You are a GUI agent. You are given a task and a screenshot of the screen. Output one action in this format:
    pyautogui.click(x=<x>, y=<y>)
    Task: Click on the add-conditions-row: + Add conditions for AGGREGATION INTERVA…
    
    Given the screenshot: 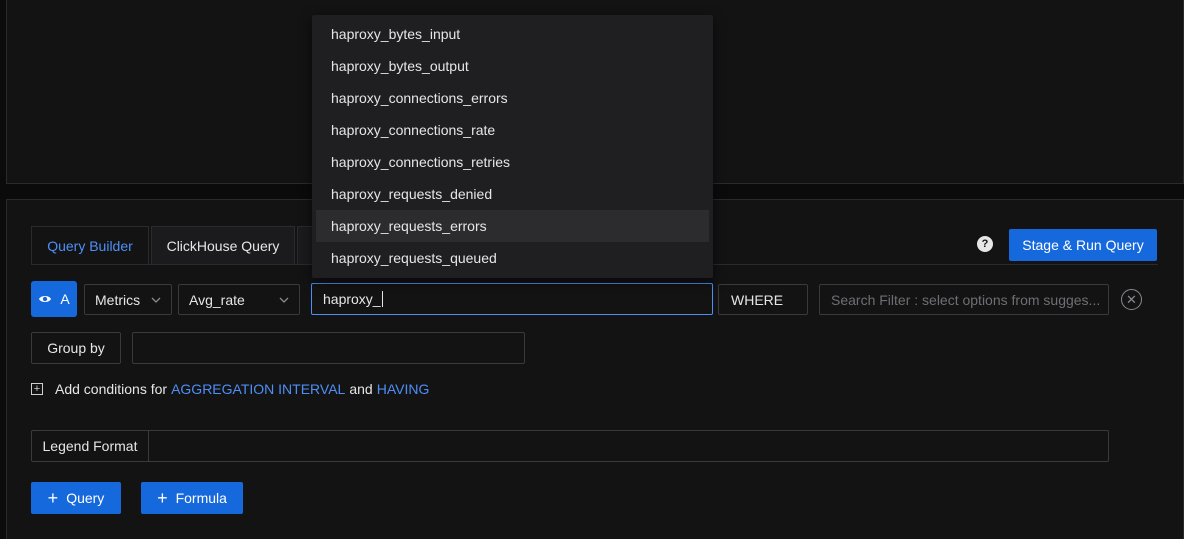 What is the action you would take?
    pyautogui.click(x=230, y=389)
    